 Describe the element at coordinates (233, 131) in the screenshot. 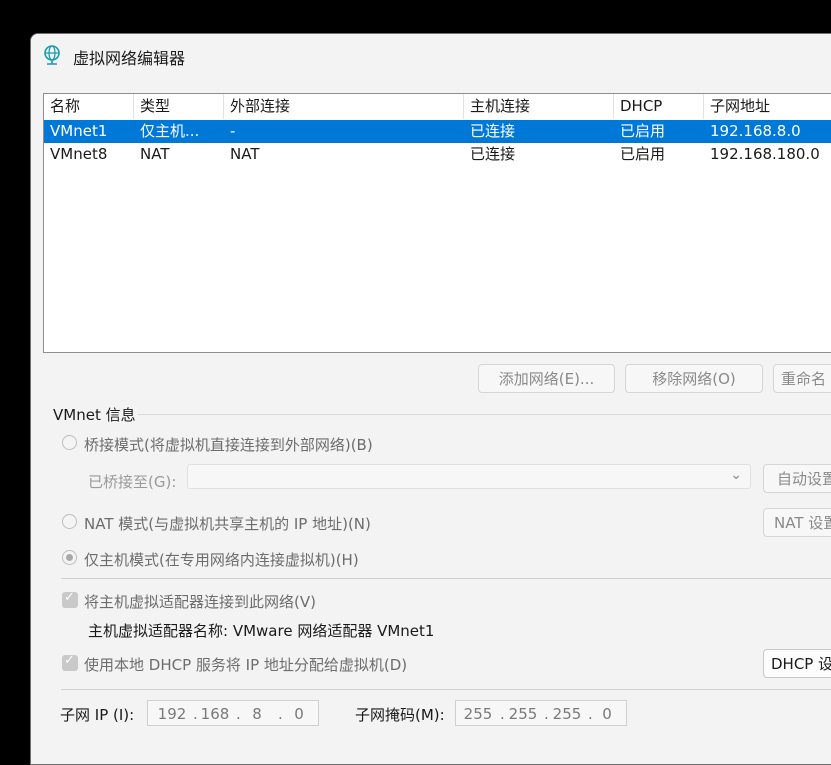

I see `cell-external: -` at that location.